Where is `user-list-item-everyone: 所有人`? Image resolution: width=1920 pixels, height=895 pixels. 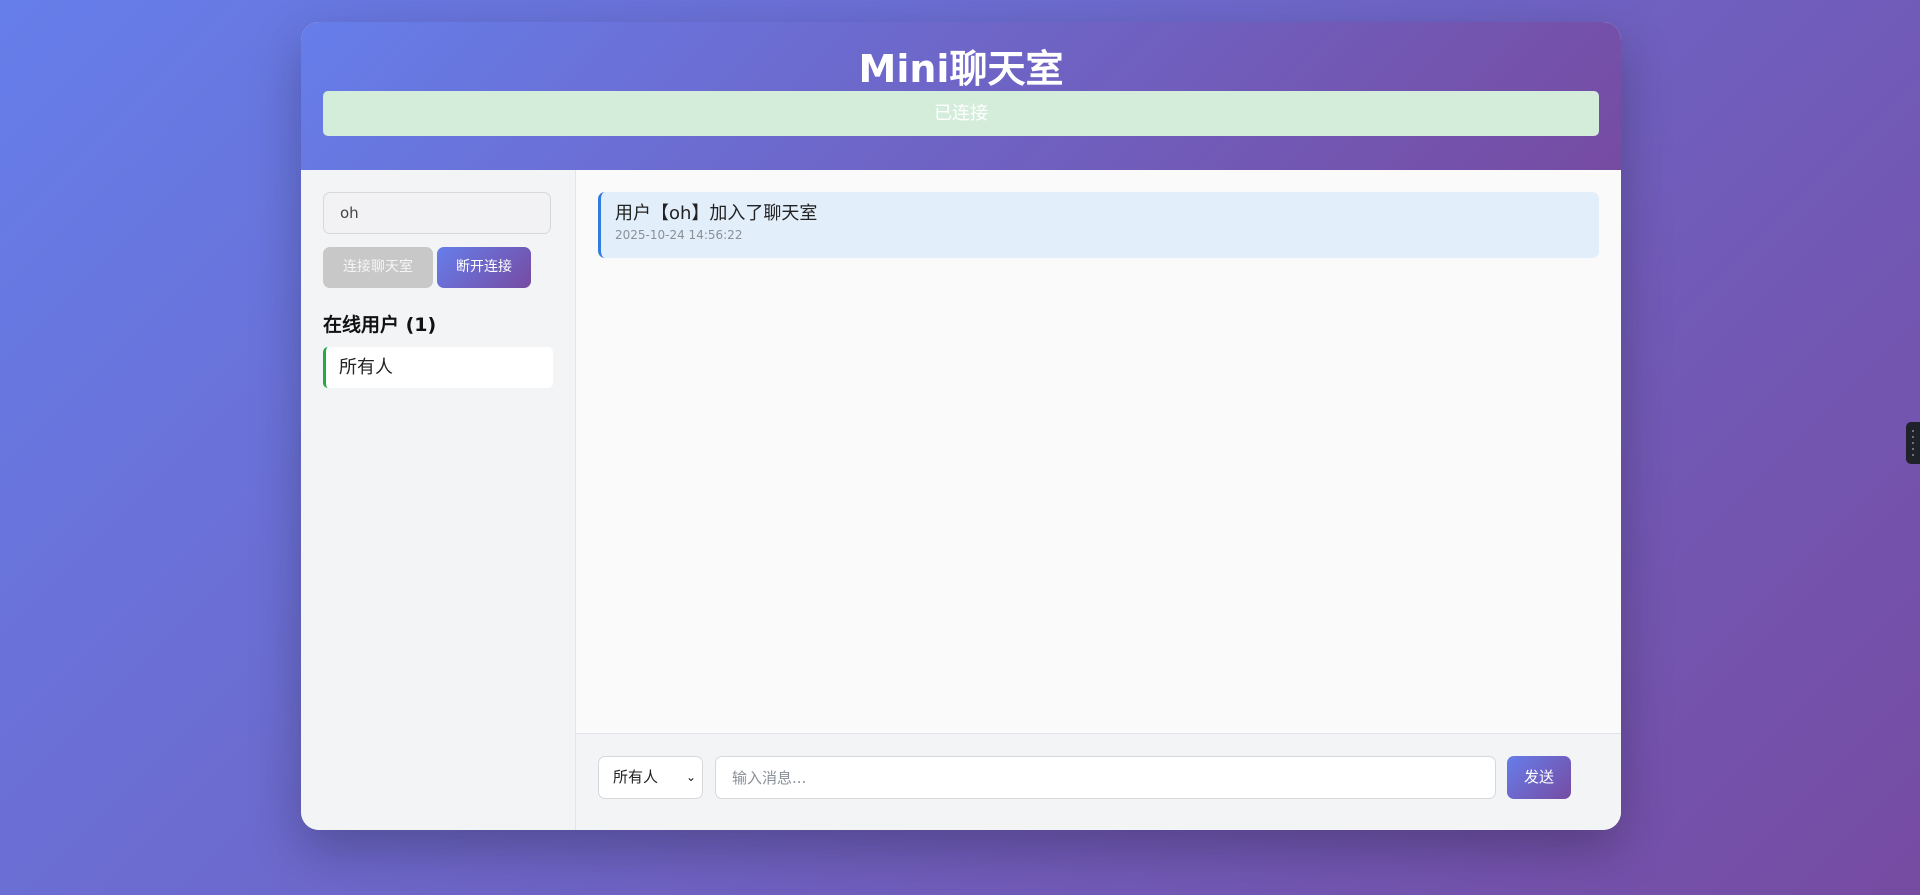
user-list-item-everyone: 所有人 is located at coordinates (438, 367).